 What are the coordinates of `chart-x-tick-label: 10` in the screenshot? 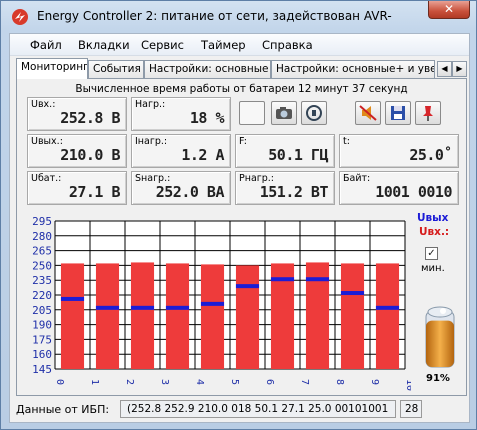 It's located at (407, 385).